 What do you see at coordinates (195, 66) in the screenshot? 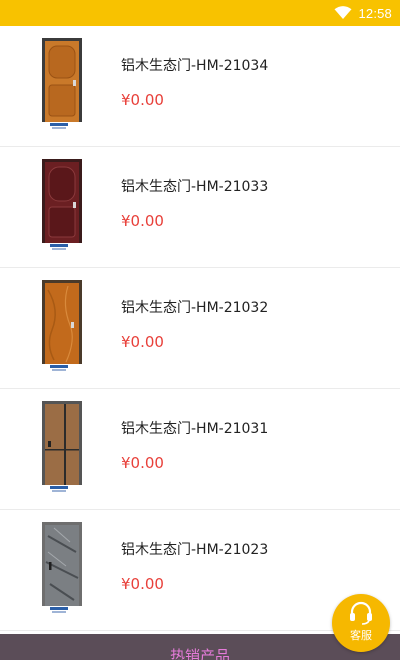
I see `product-name: 铝木生态门-HM-21034` at bounding box center [195, 66].